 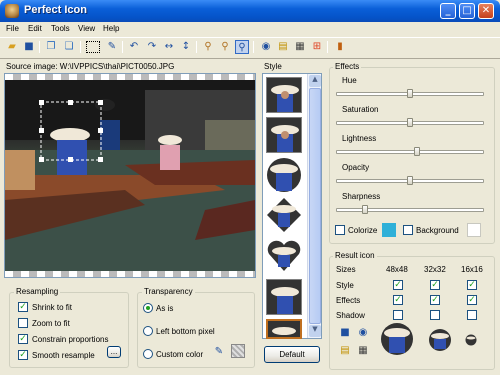 What do you see at coordinates (340, 47) in the screenshot?
I see `help-book-icon: ▮` at bounding box center [340, 47].